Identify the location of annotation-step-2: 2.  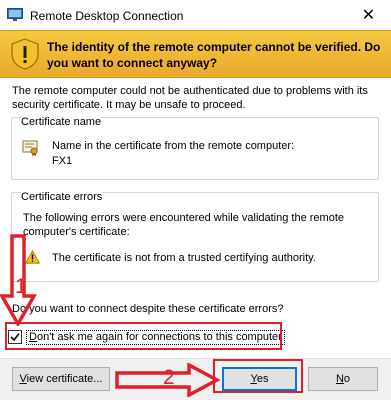
(169, 377).